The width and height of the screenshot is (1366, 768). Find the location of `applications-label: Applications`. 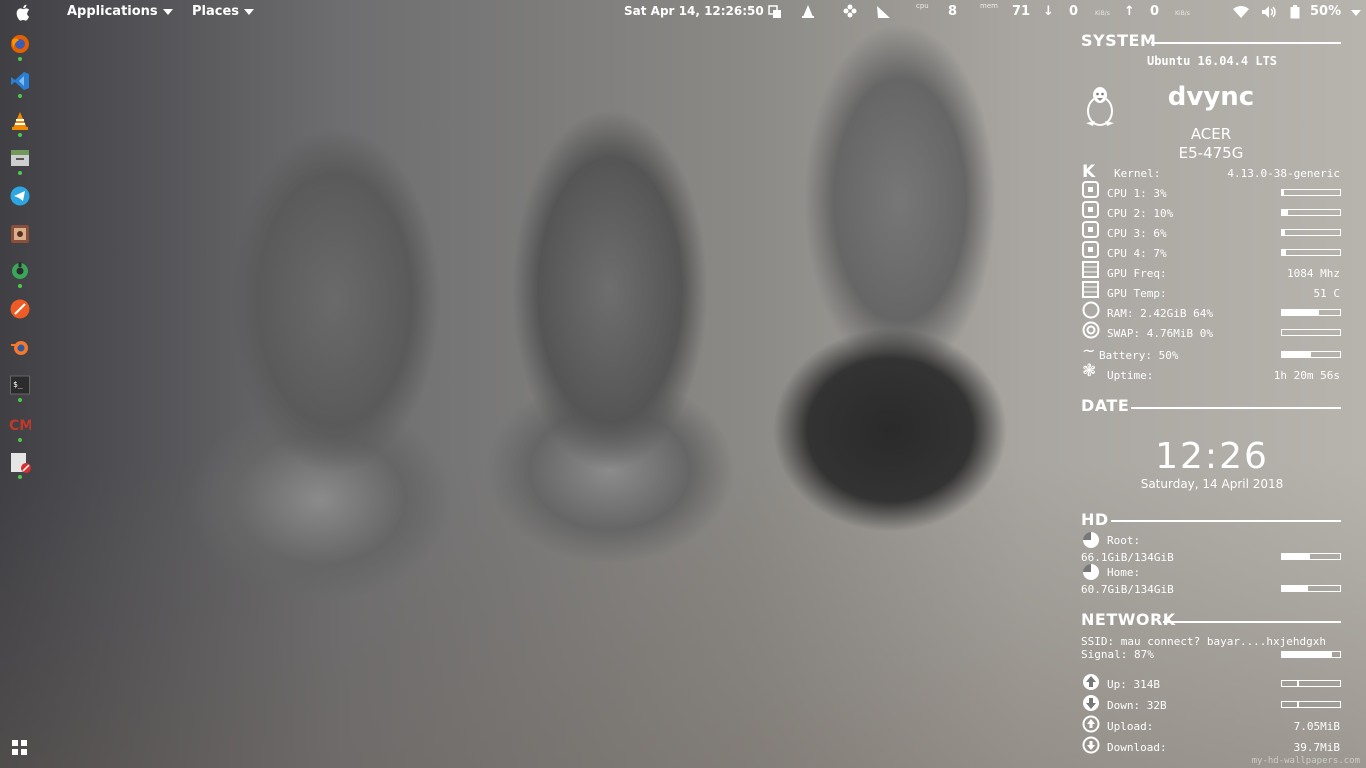

applications-label: Applications is located at coordinates (112, 11).